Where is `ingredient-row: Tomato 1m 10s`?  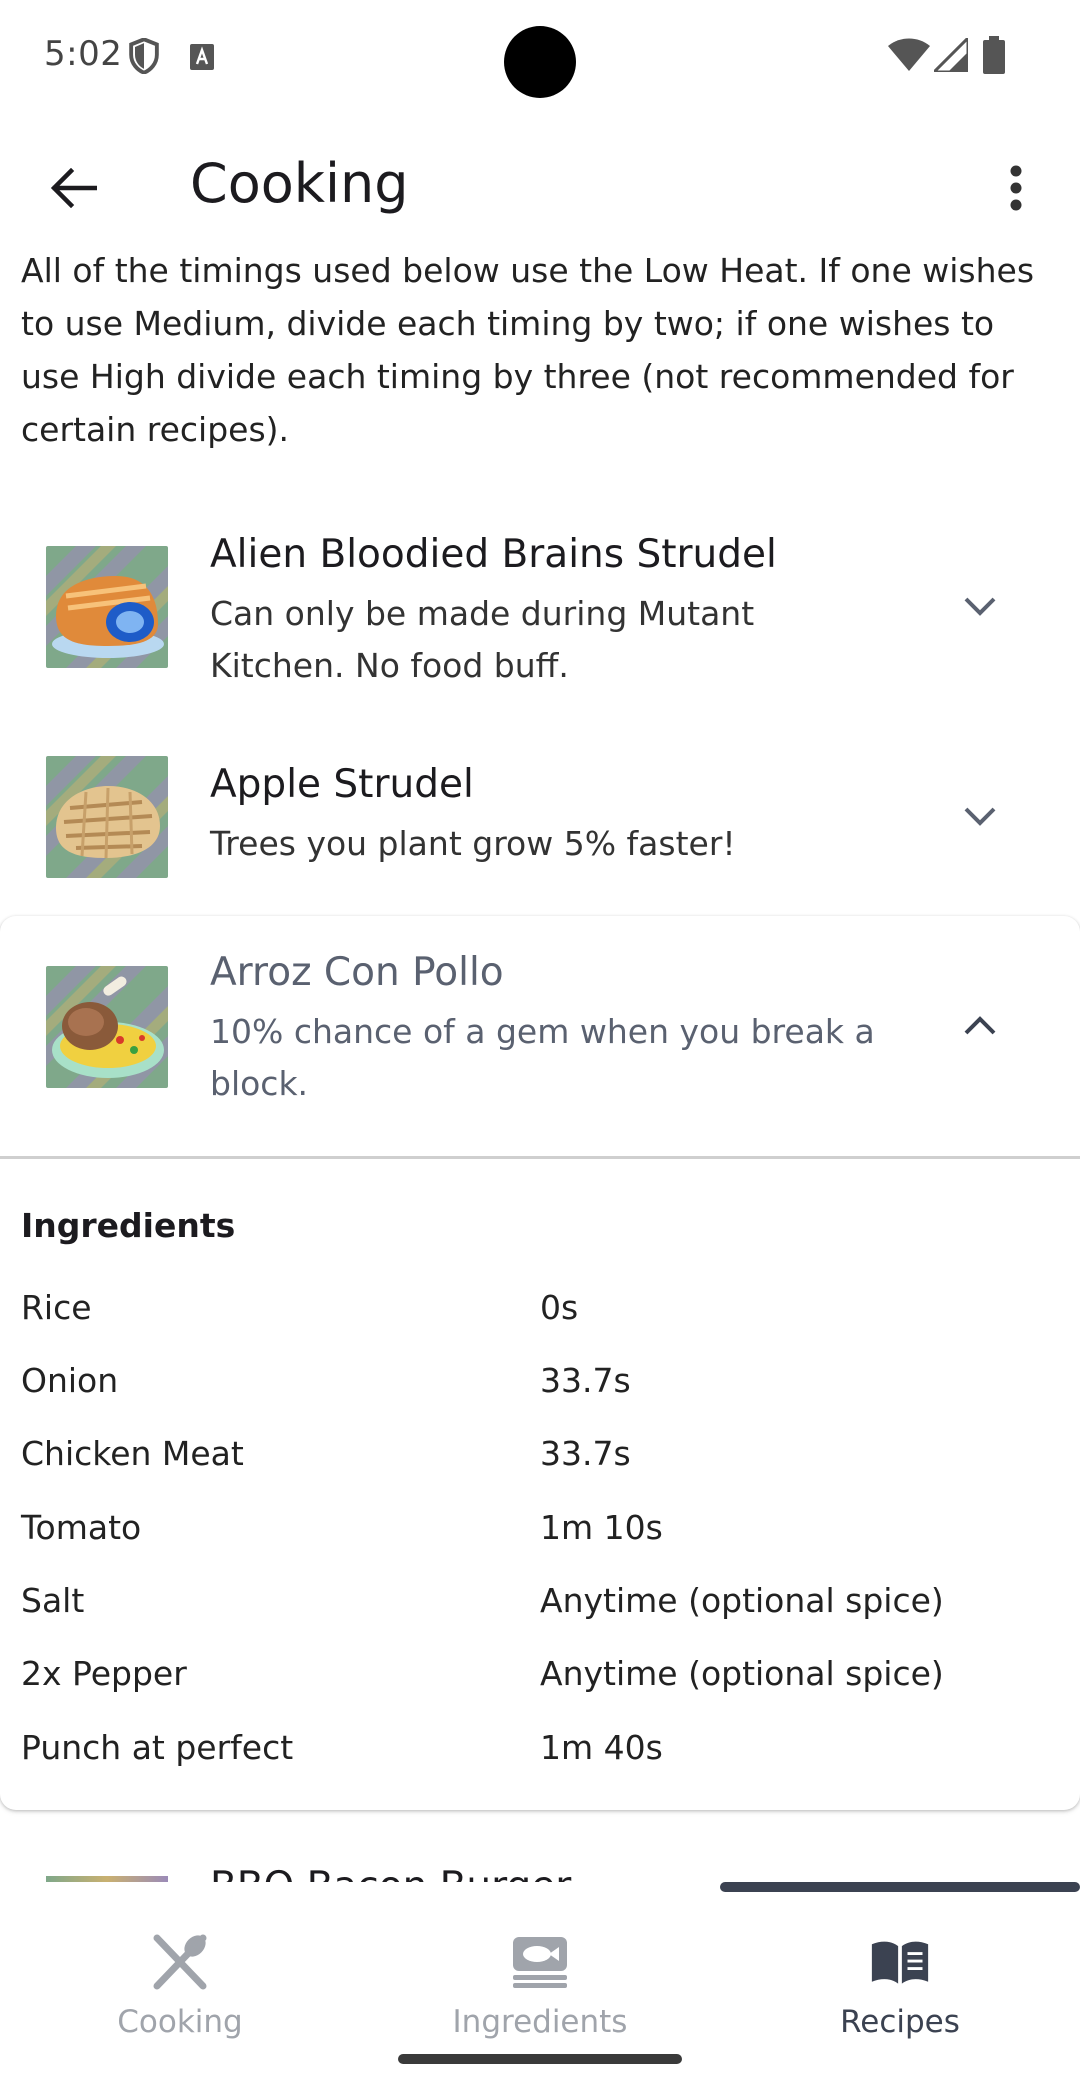
ingredient-row: Tomato 1m 10s is located at coordinates (540, 1544).